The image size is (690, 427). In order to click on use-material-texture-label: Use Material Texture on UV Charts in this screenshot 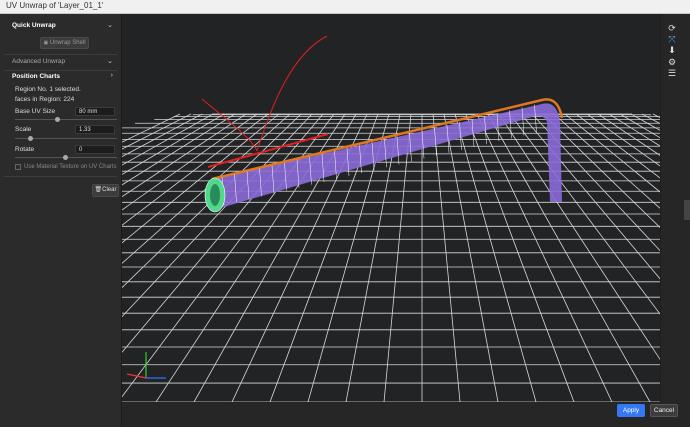, I will do `click(70, 167)`.